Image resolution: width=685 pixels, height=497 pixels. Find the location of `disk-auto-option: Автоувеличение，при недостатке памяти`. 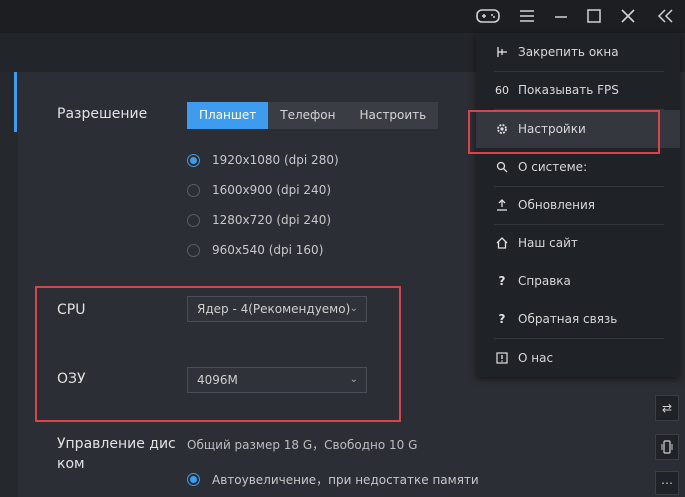

disk-auto-option: Автоувеличение，при недостатке памяти is located at coordinates (333, 479).